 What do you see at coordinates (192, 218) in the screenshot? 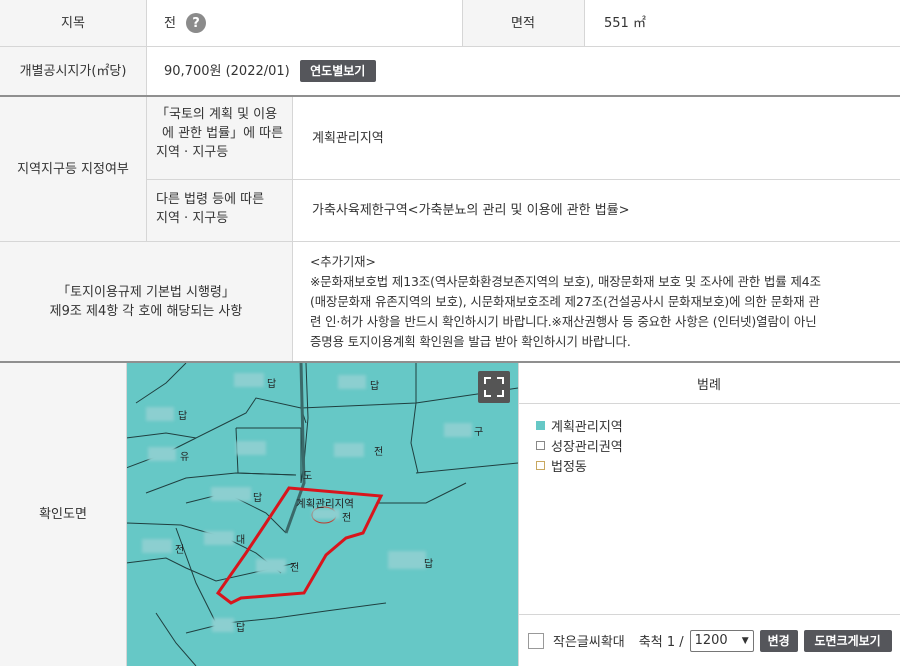
I see `zone-sub2-label-line: 지역 · 지구등` at bounding box center [192, 218].